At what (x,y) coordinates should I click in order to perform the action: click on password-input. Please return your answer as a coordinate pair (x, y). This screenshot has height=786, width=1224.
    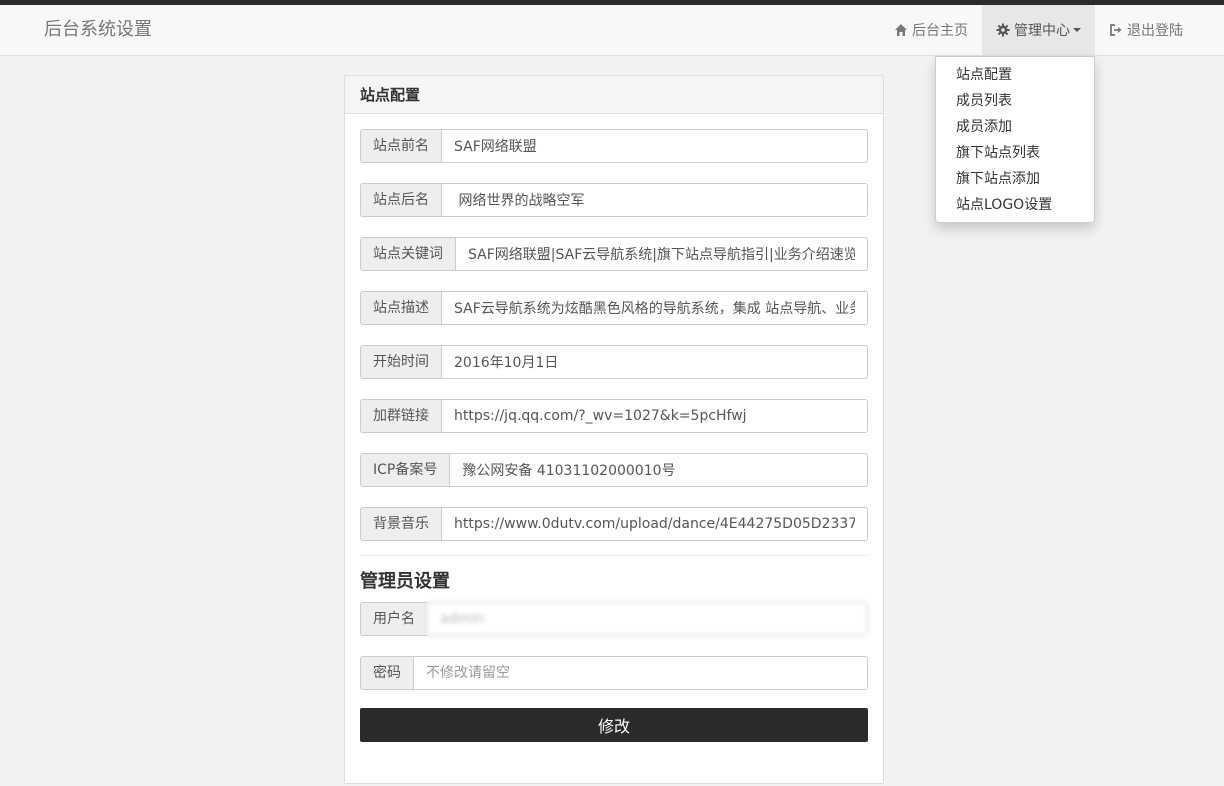
    Looking at the image, I should click on (640, 673).